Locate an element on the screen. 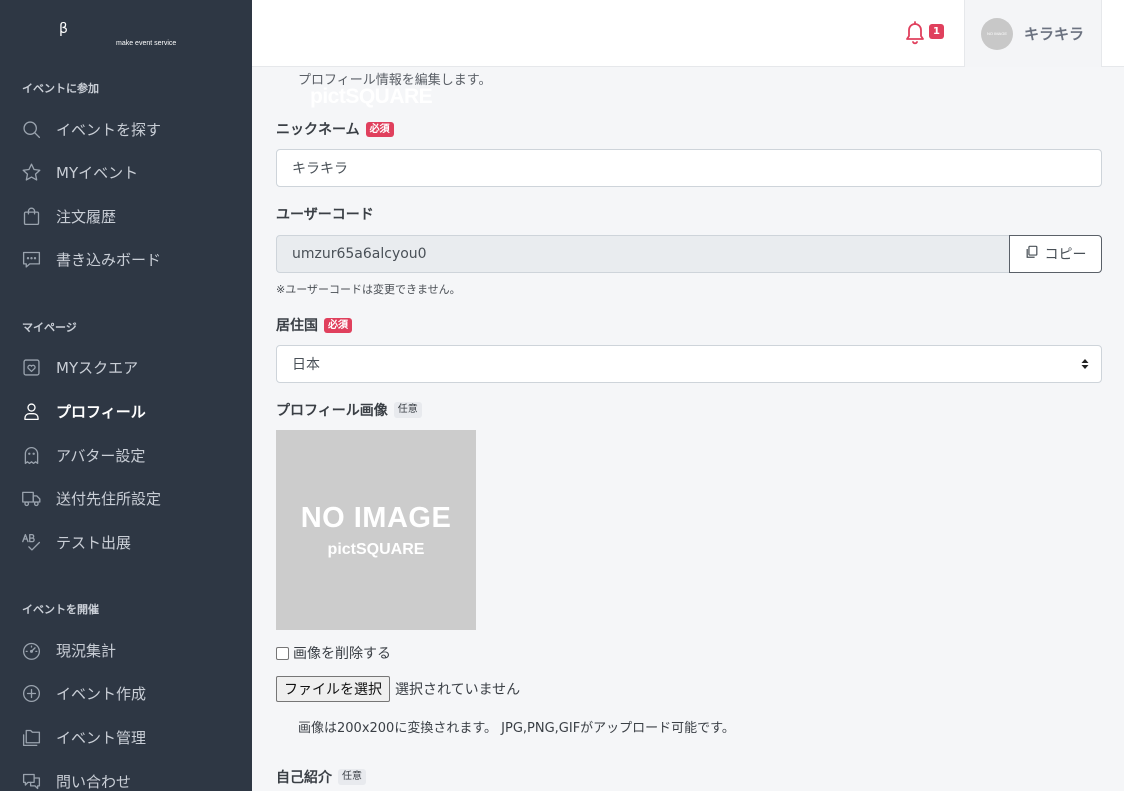 The height and width of the screenshot is (791, 1124). sidebar-item-create-event: イベント作成 is located at coordinates (126, 693).